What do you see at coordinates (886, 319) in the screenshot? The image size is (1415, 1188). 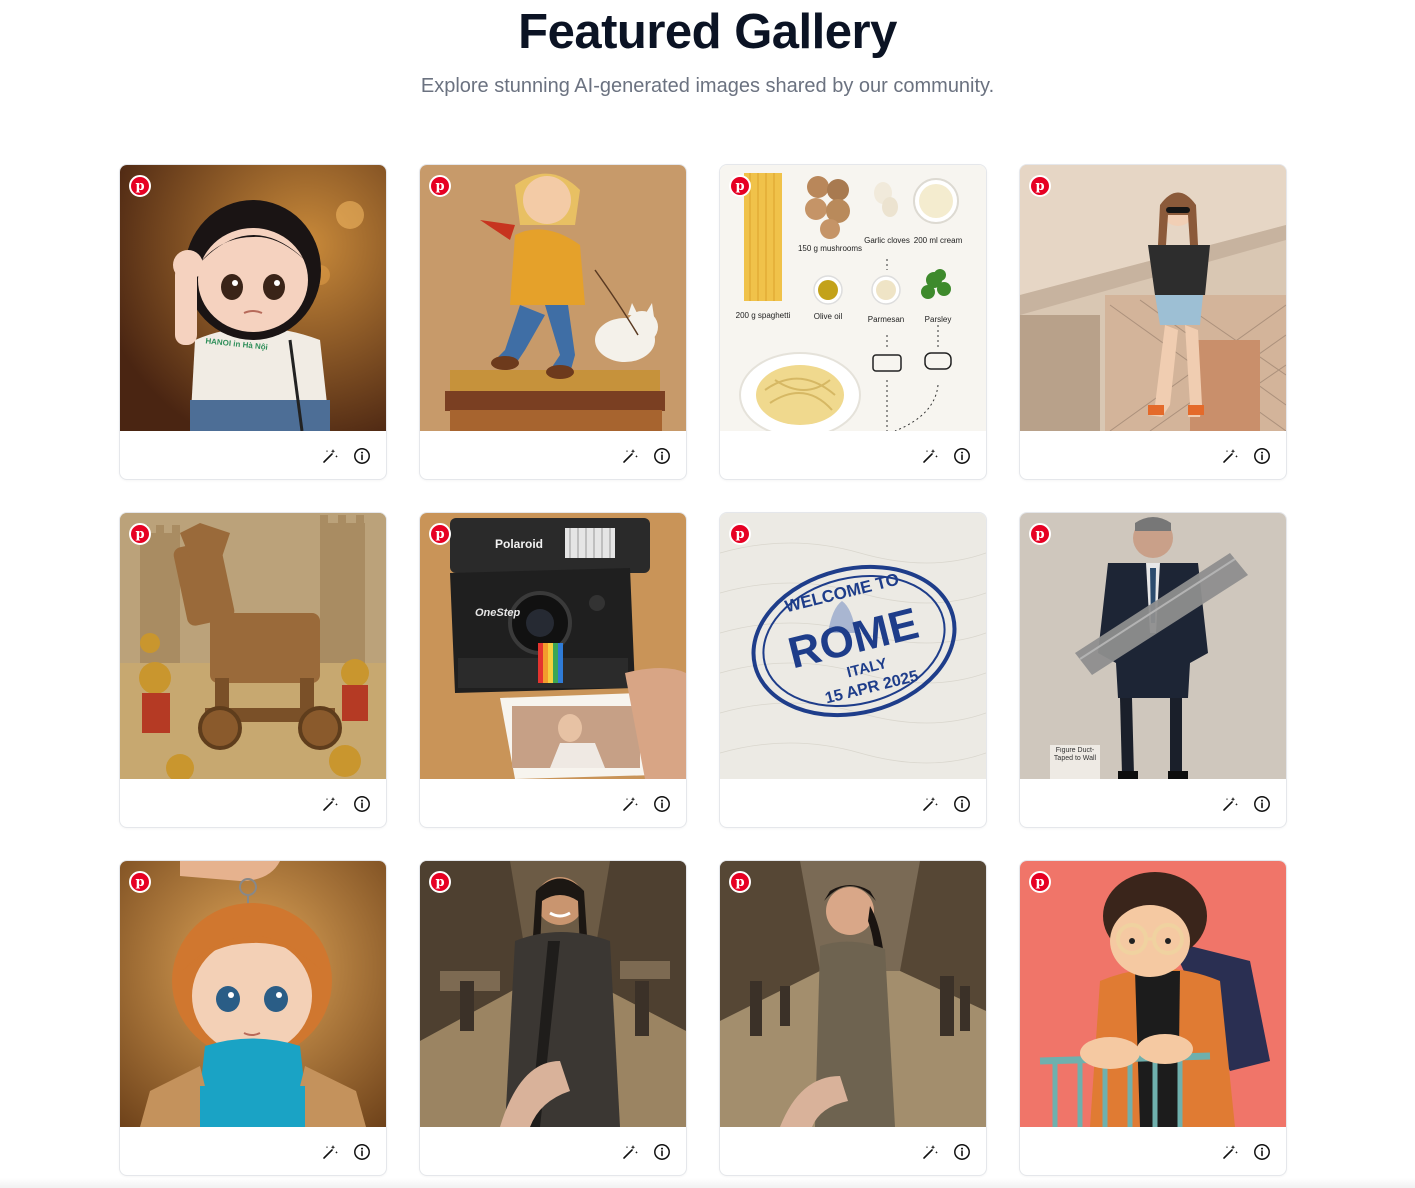 I see `recipe-label: Parmesan` at bounding box center [886, 319].